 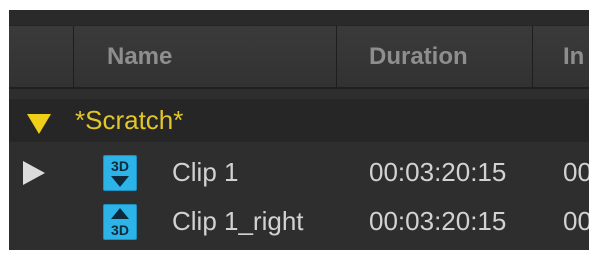 I want to click on 3d-left-eye-icon: 3D, so click(x=120, y=173).